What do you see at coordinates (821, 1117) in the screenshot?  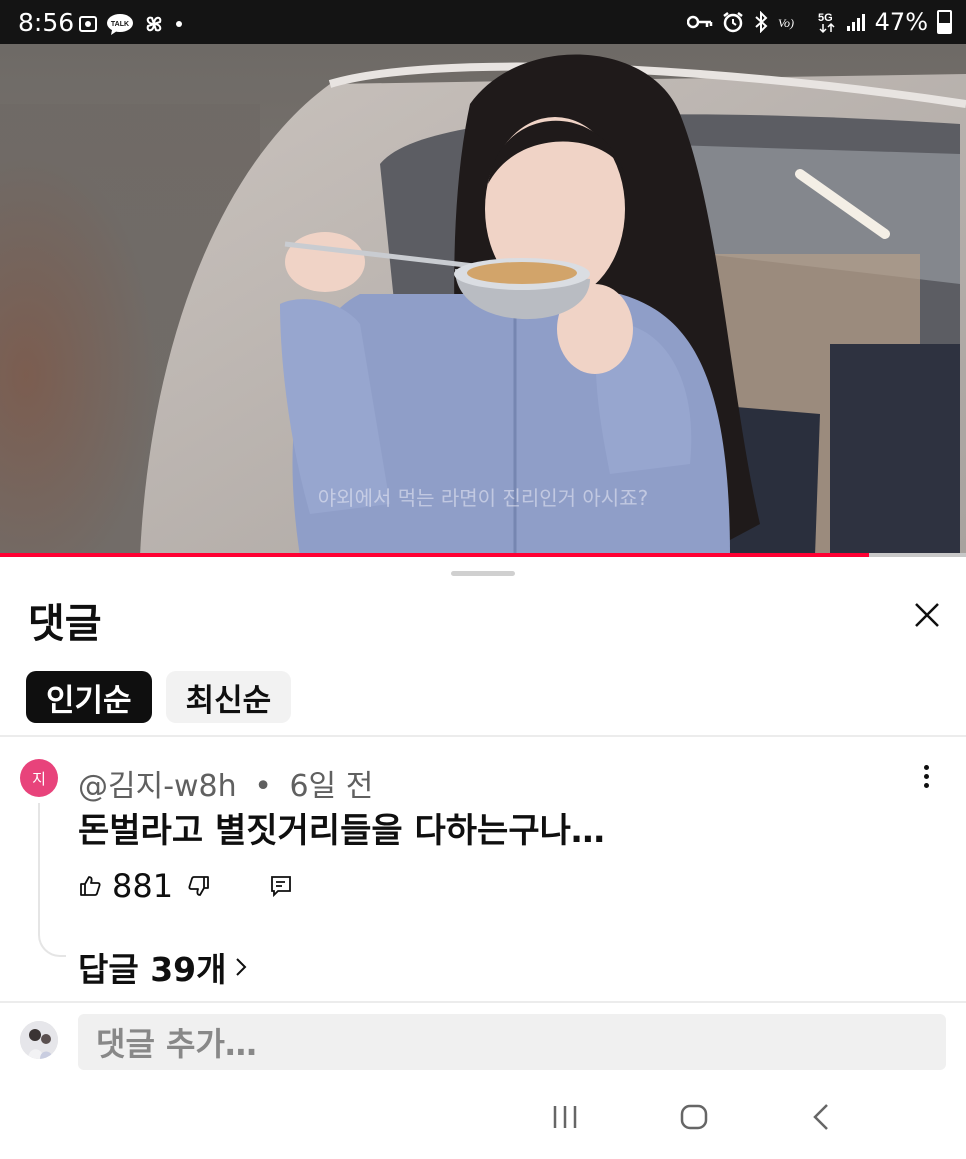 I see `back-icon` at bounding box center [821, 1117].